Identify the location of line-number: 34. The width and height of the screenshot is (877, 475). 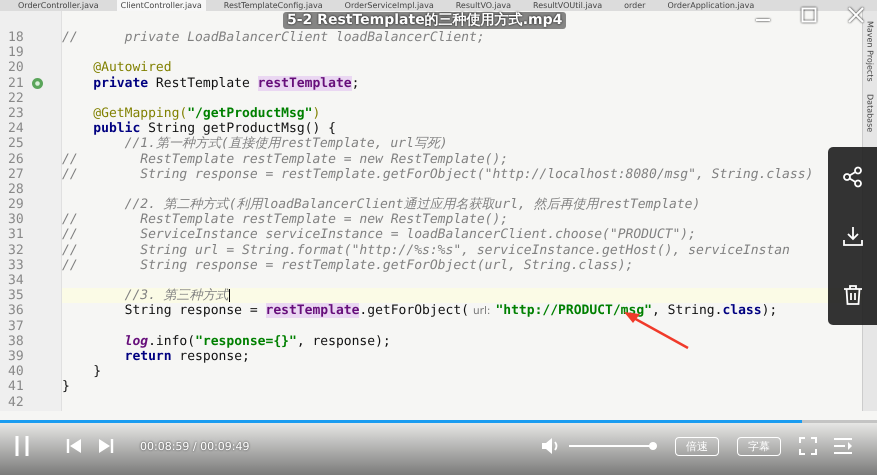
(16, 280).